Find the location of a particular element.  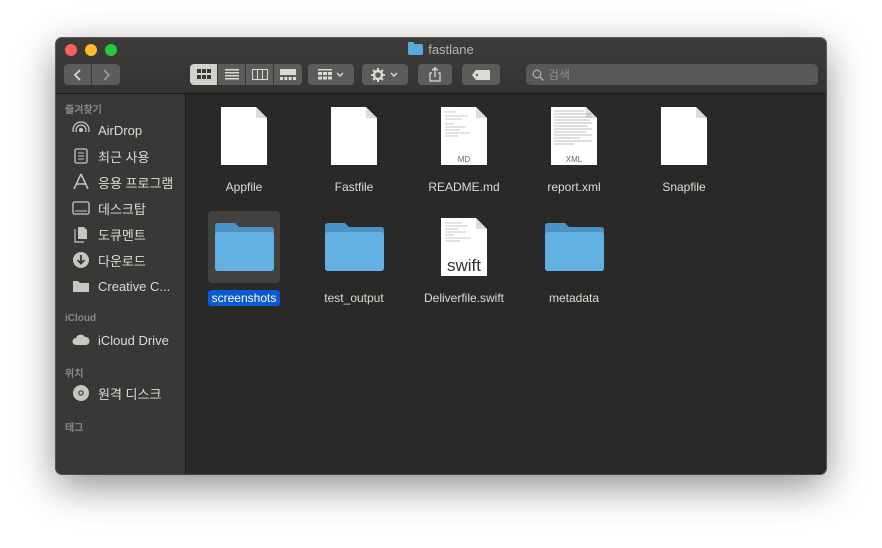

file-name: screenshots is located at coordinates (244, 298).